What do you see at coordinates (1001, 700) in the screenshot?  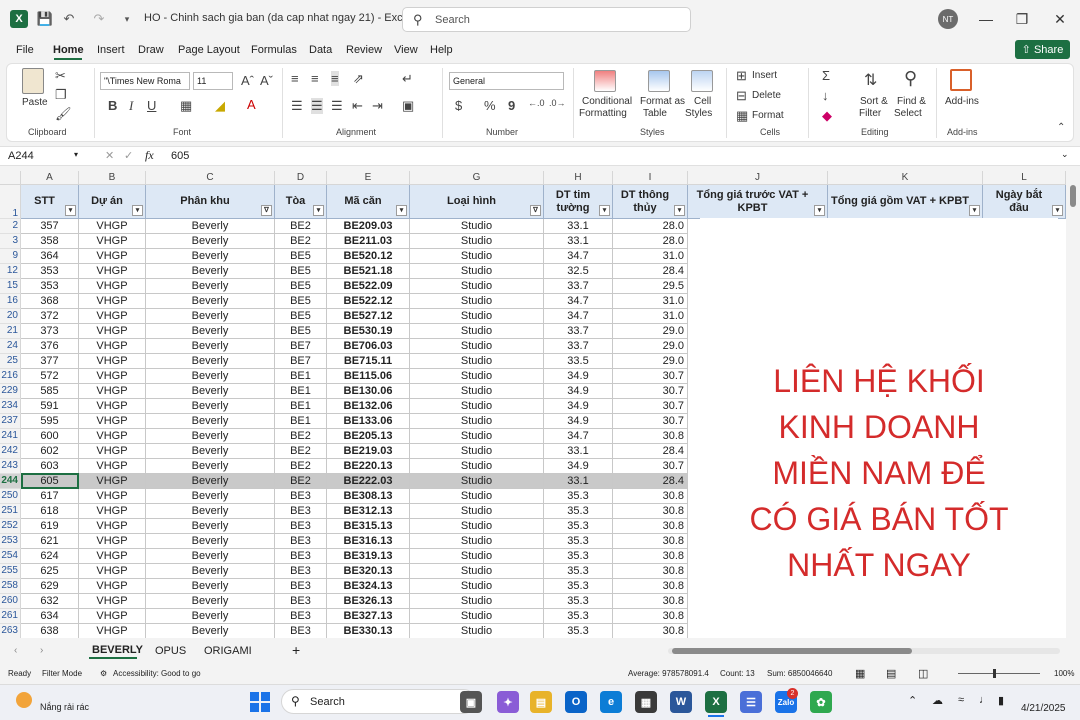 I see `battery-icon: ▮` at bounding box center [1001, 700].